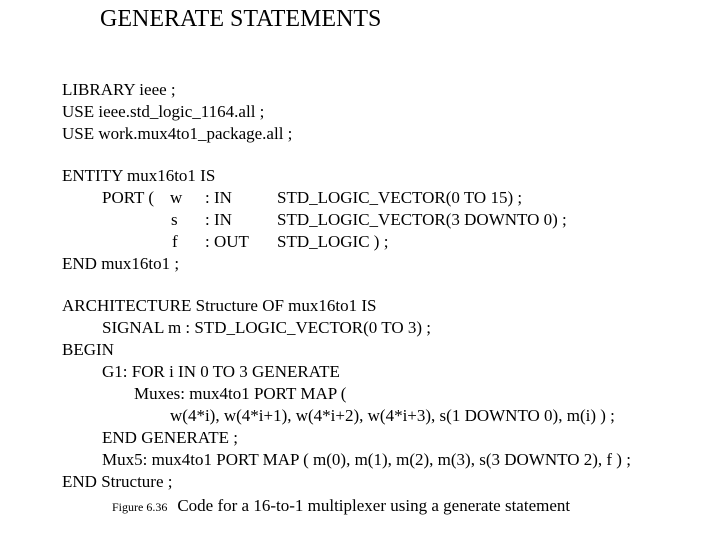  I want to click on architecture-line: END Structure ;, so click(117, 481).